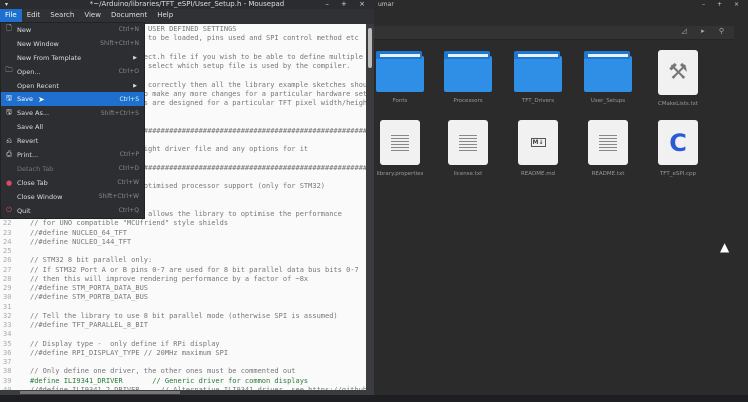 This screenshot has width=748, height=402. What do you see at coordinates (92, 15) in the screenshot?
I see `menu-view: View` at bounding box center [92, 15].